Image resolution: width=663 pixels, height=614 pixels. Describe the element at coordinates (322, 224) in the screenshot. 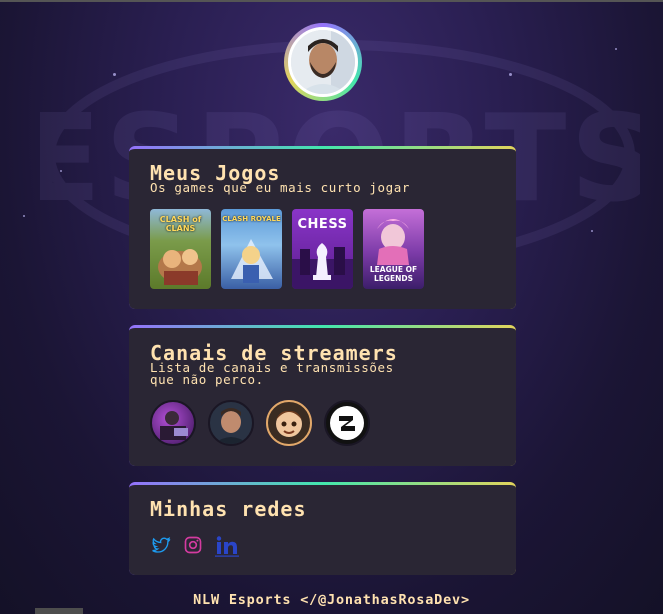

I see `game-label: CHESS` at that location.